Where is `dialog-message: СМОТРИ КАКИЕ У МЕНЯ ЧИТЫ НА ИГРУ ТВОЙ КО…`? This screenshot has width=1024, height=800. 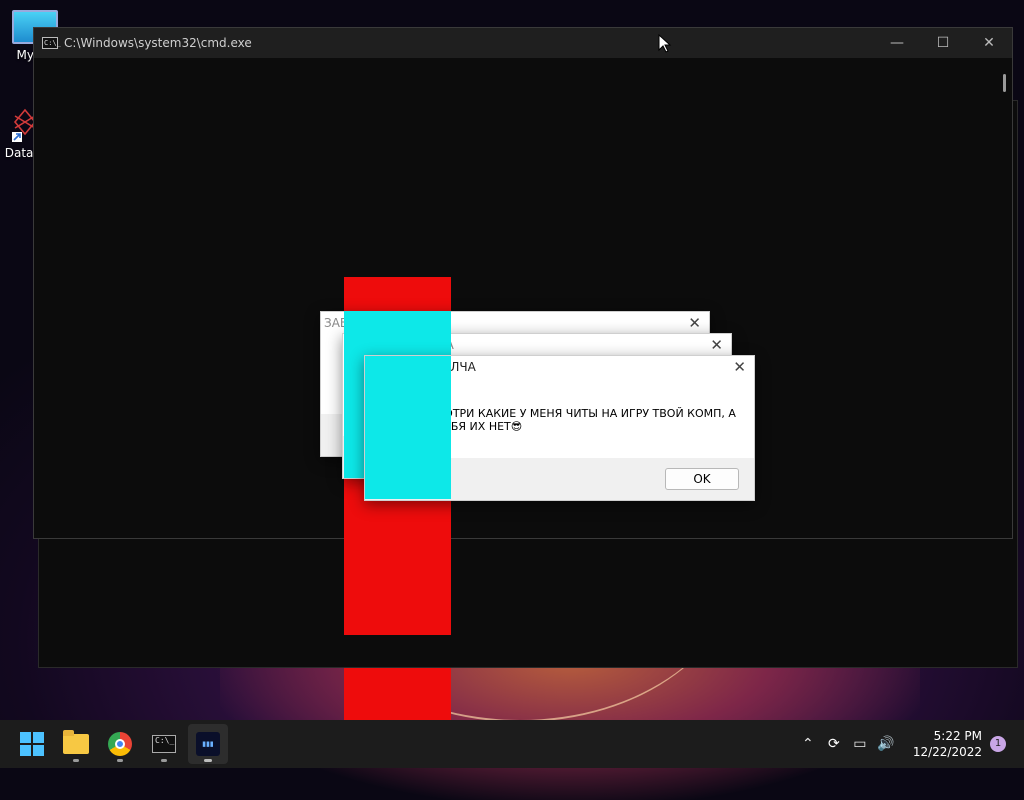 dialog-message: СМОТРИ КАКИЕ У МЕНЯ ЧИТЫ НА ИГРУ ТВОЙ КО… is located at coordinates (581, 420).